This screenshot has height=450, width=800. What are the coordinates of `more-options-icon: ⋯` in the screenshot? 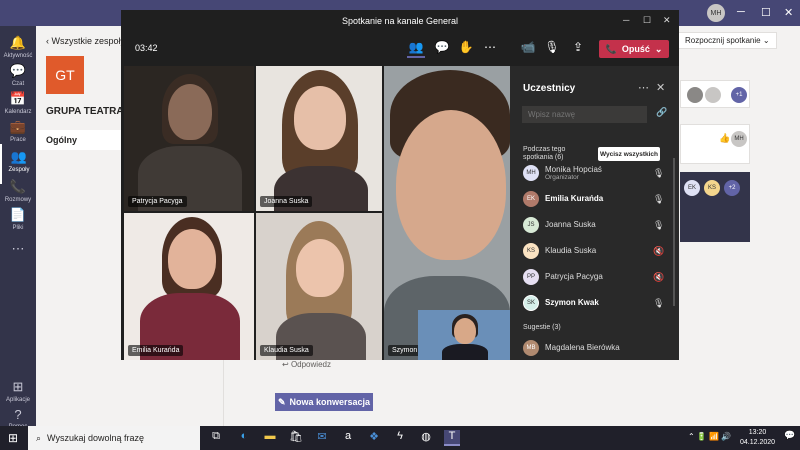 It's located at (643, 87).